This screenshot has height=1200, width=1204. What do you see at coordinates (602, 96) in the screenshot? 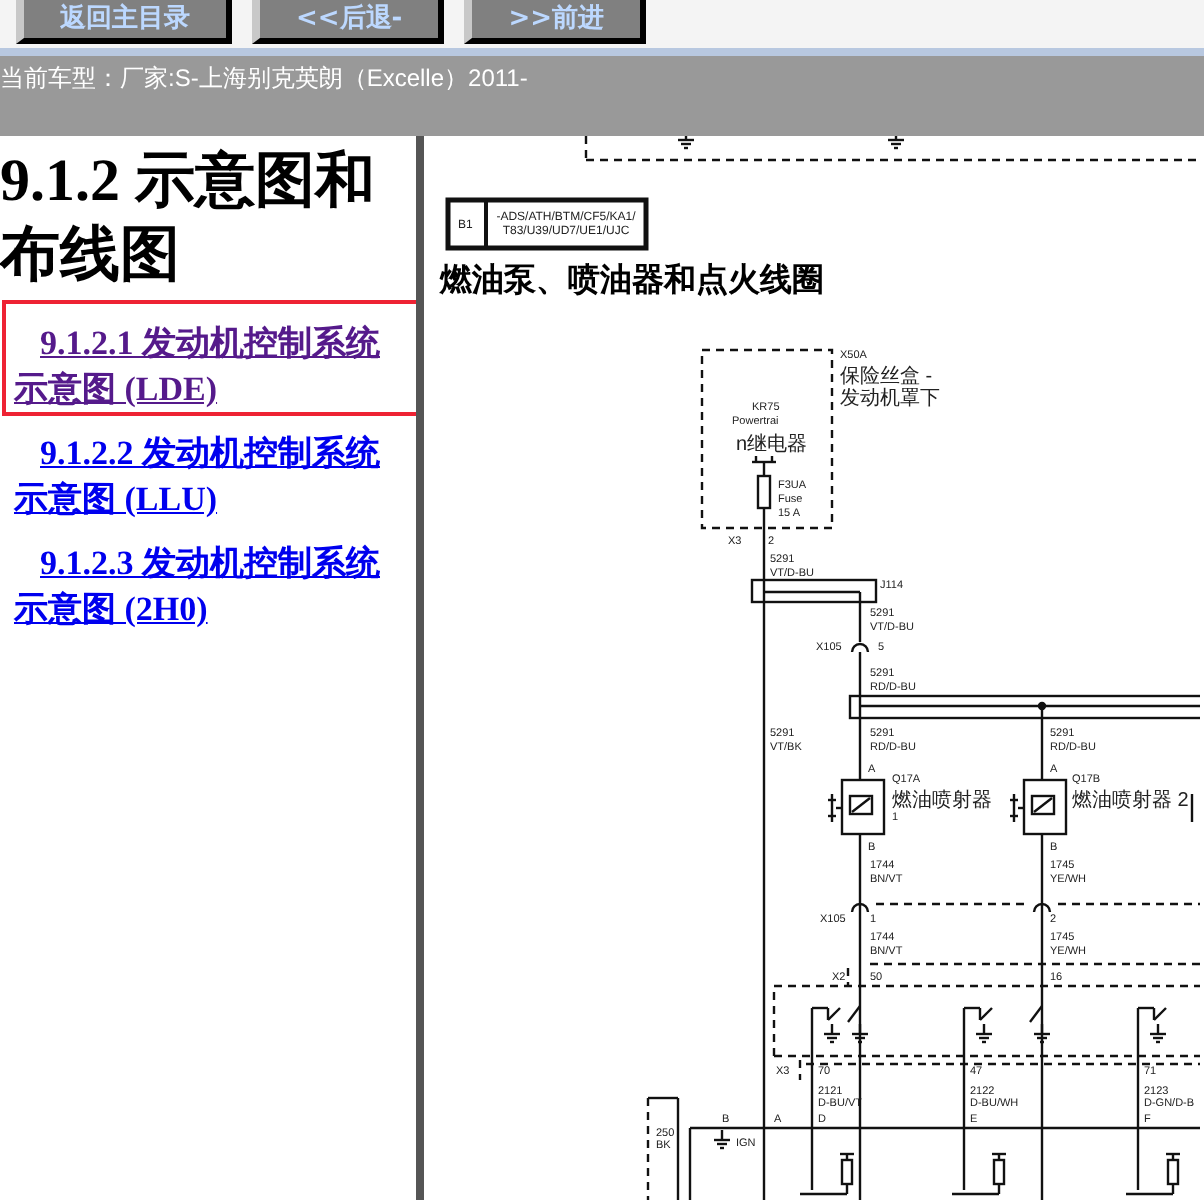
I see `model-bar: 当前车型：厂家:S-上海别克英朗（Excelle）2011-` at bounding box center [602, 96].